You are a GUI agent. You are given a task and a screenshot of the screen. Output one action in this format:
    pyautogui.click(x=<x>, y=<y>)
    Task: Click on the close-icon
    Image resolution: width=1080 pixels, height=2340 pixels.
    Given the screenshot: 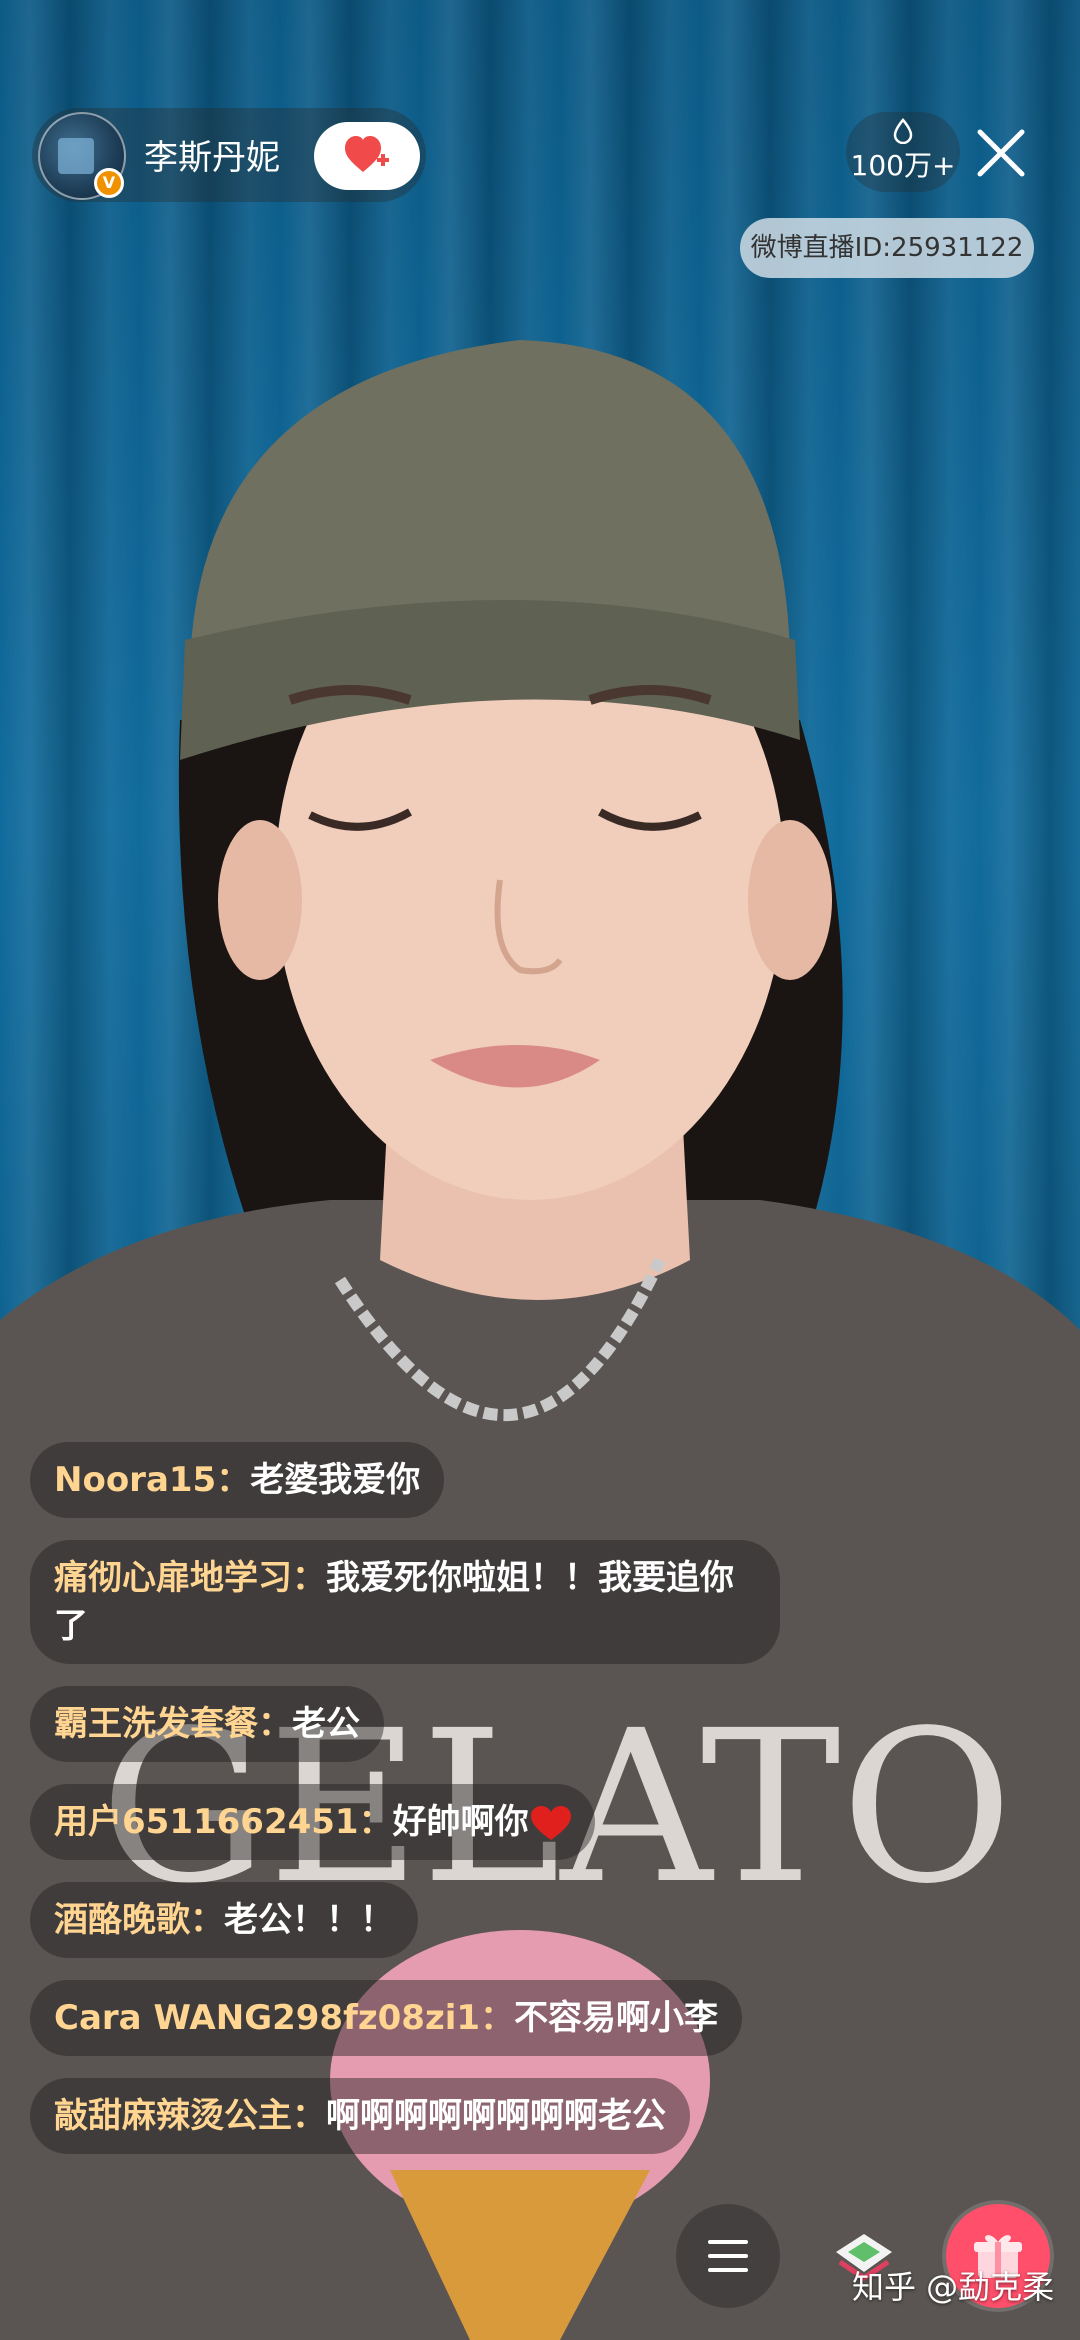 What is the action you would take?
    pyautogui.click(x=1001, y=153)
    